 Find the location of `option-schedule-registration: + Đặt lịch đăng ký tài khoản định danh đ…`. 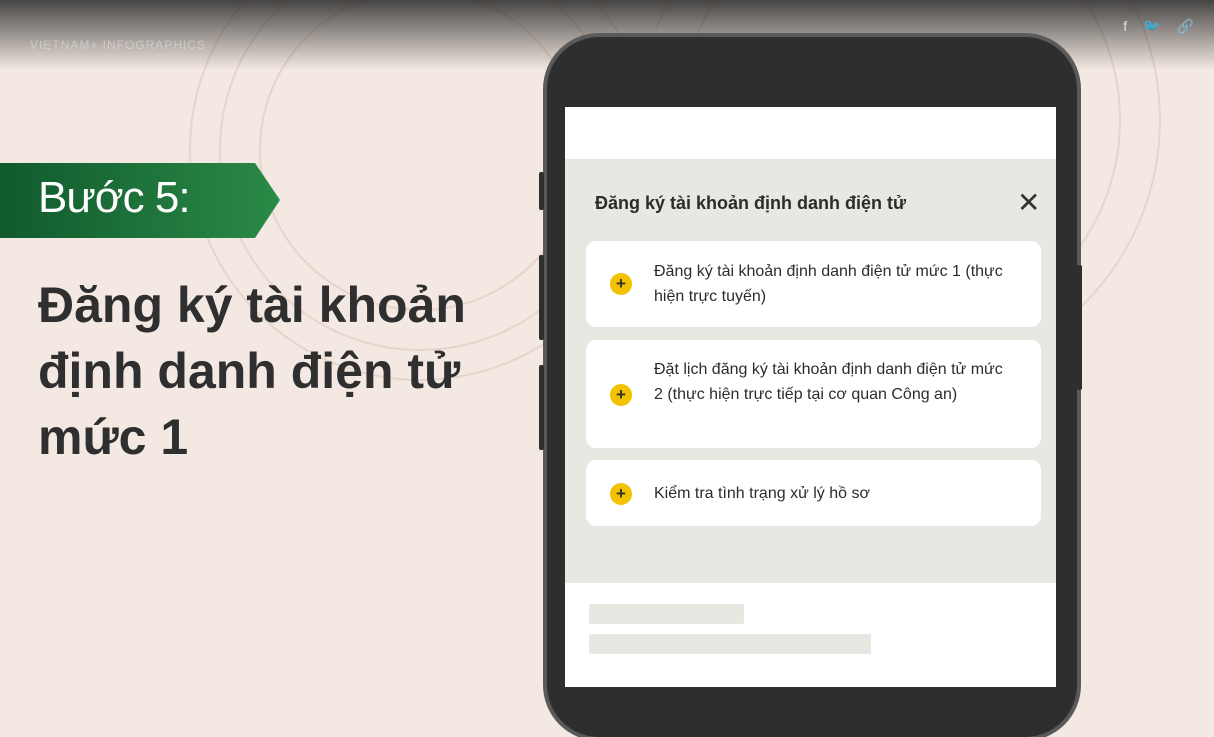

option-schedule-registration: + Đặt lịch đăng ký tài khoản định danh đ… is located at coordinates (813, 394).